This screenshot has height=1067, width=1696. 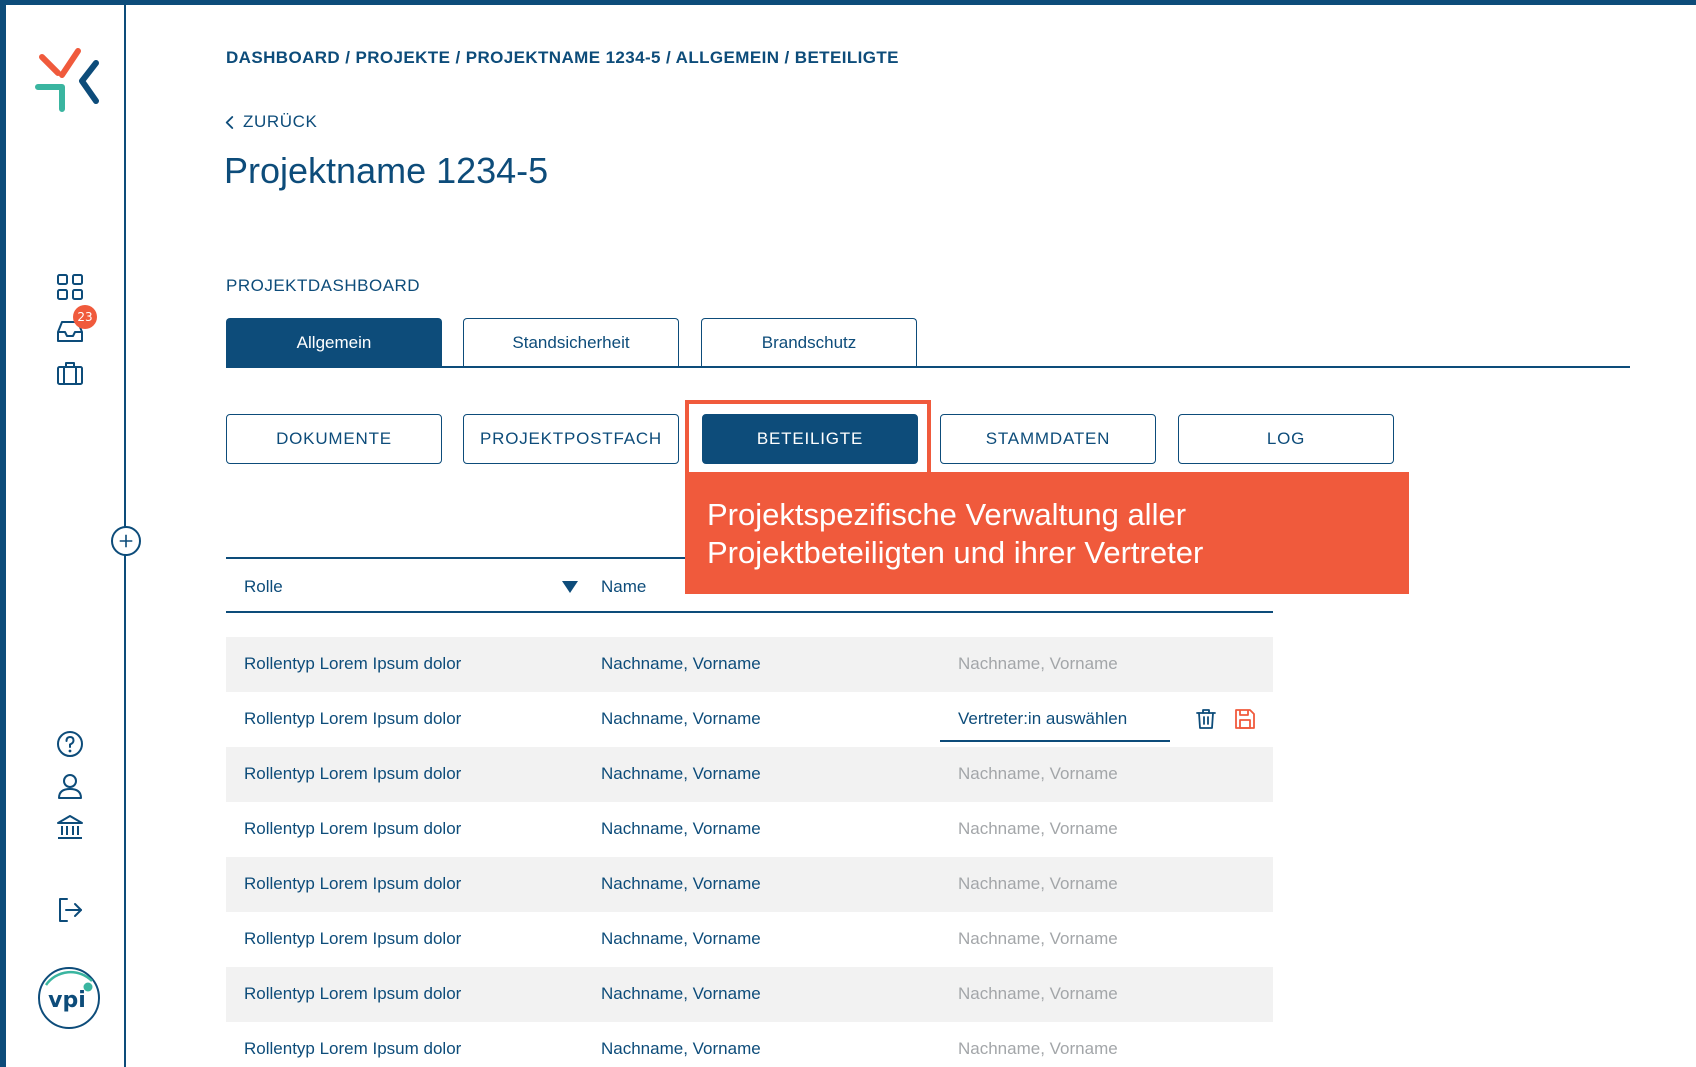 I want to click on project-tabs: Allgemein Standsicherheit Brandschutz, so click(x=928, y=343).